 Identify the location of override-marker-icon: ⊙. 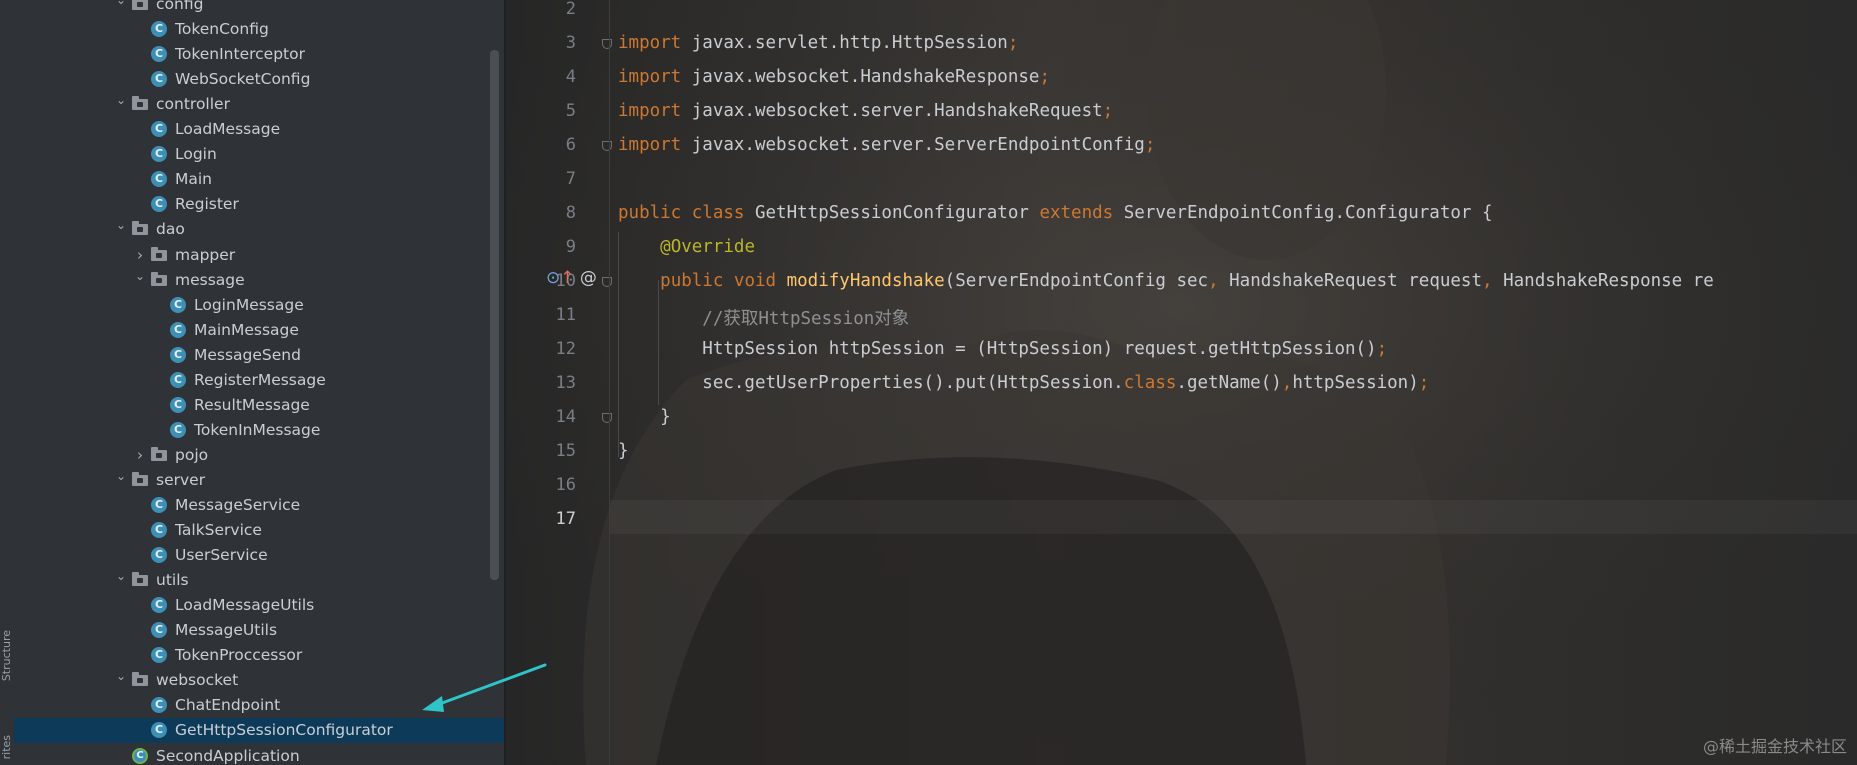
(553, 278).